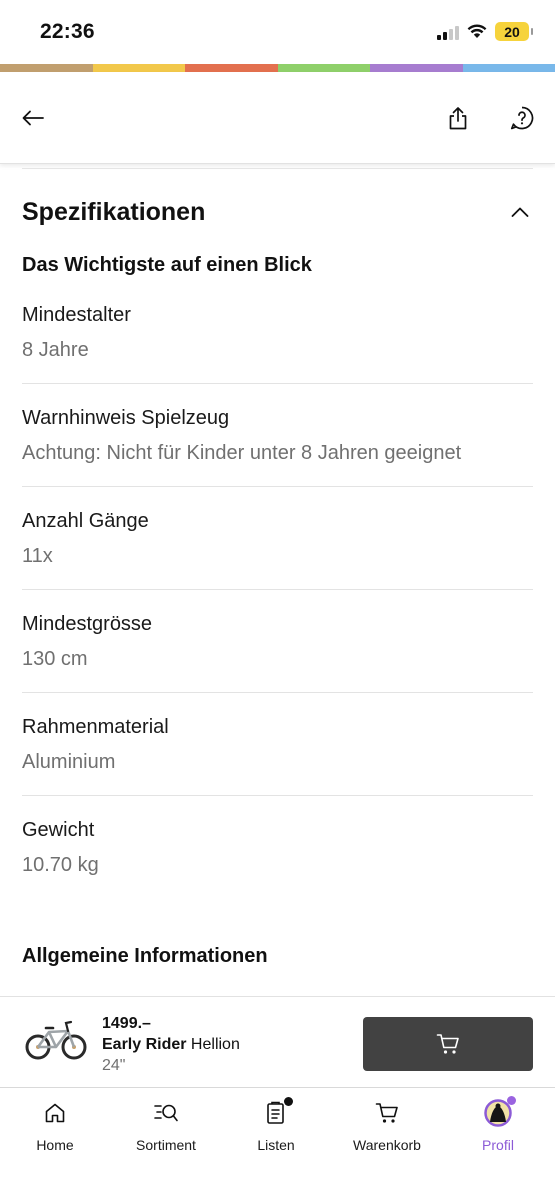  What do you see at coordinates (166, 1129) in the screenshot?
I see `tab-sortiment: Sortiment` at bounding box center [166, 1129].